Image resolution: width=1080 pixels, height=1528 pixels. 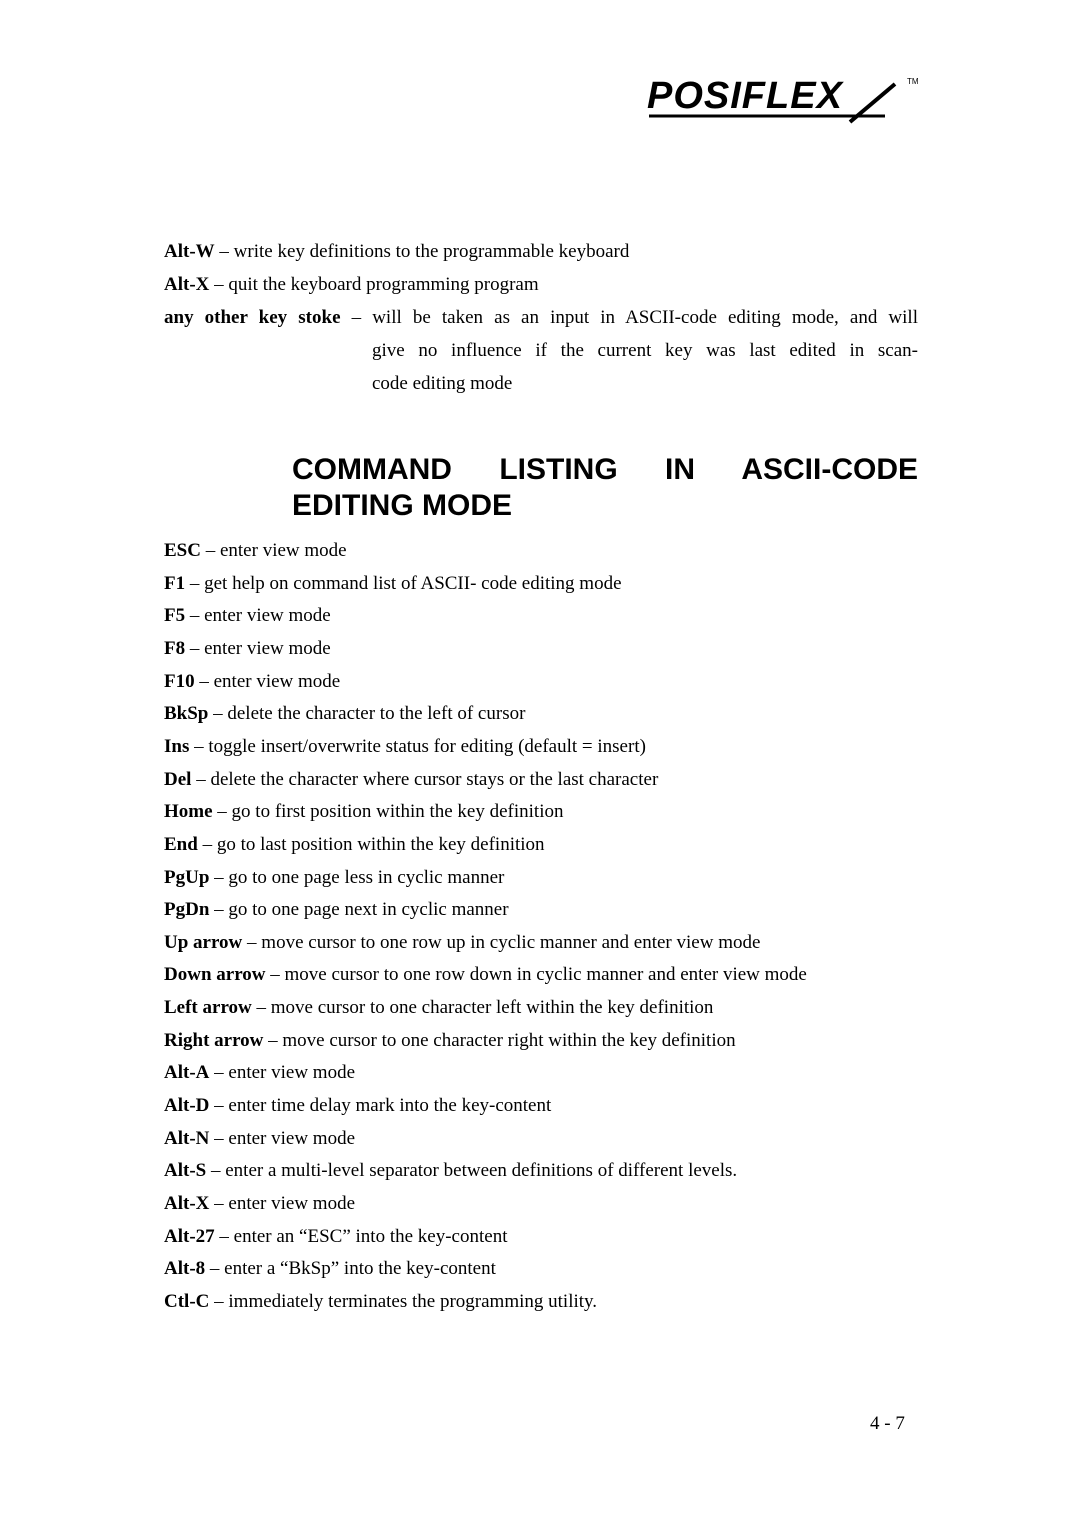 I want to click on key-label: any other key stoke, so click(x=252, y=317).